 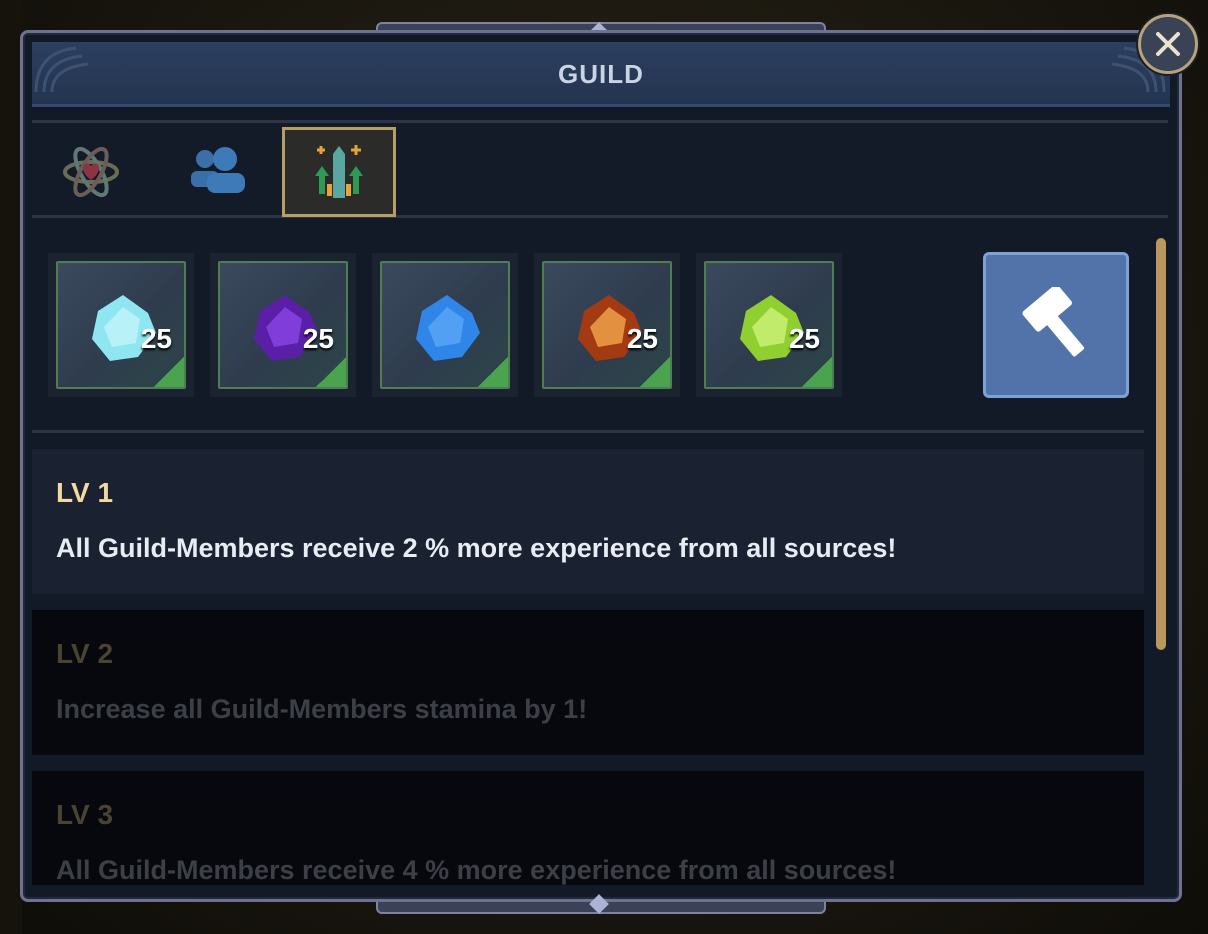 I want to click on atom-heart-icon, so click(x=91, y=172).